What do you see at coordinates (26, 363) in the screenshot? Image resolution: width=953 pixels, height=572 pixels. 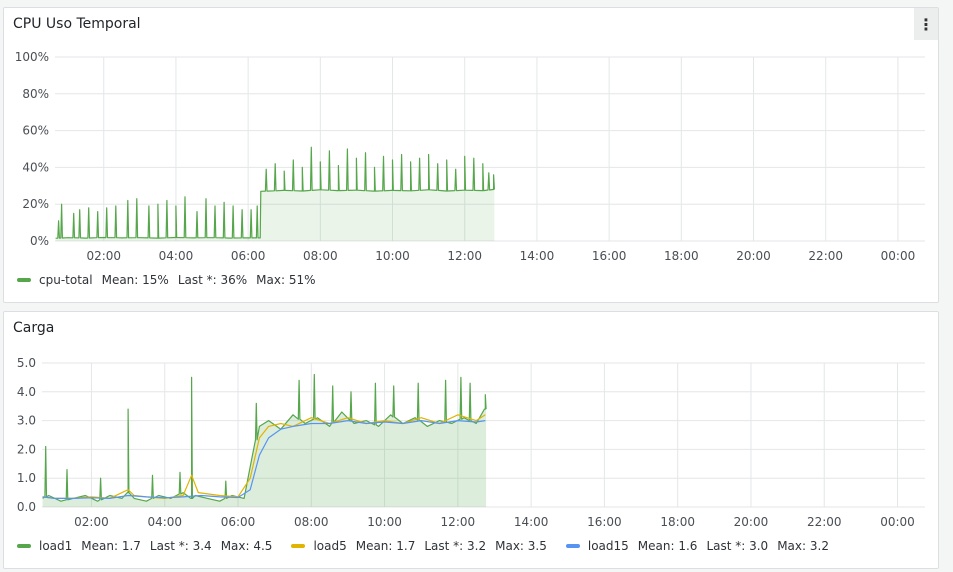 I see `y-tick-label: 5.0` at bounding box center [26, 363].